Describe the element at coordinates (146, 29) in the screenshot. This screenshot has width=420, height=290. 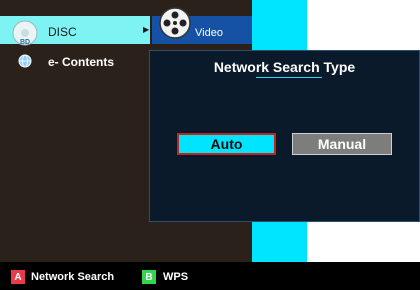
I see `chevron-right-icon: ▶` at that location.